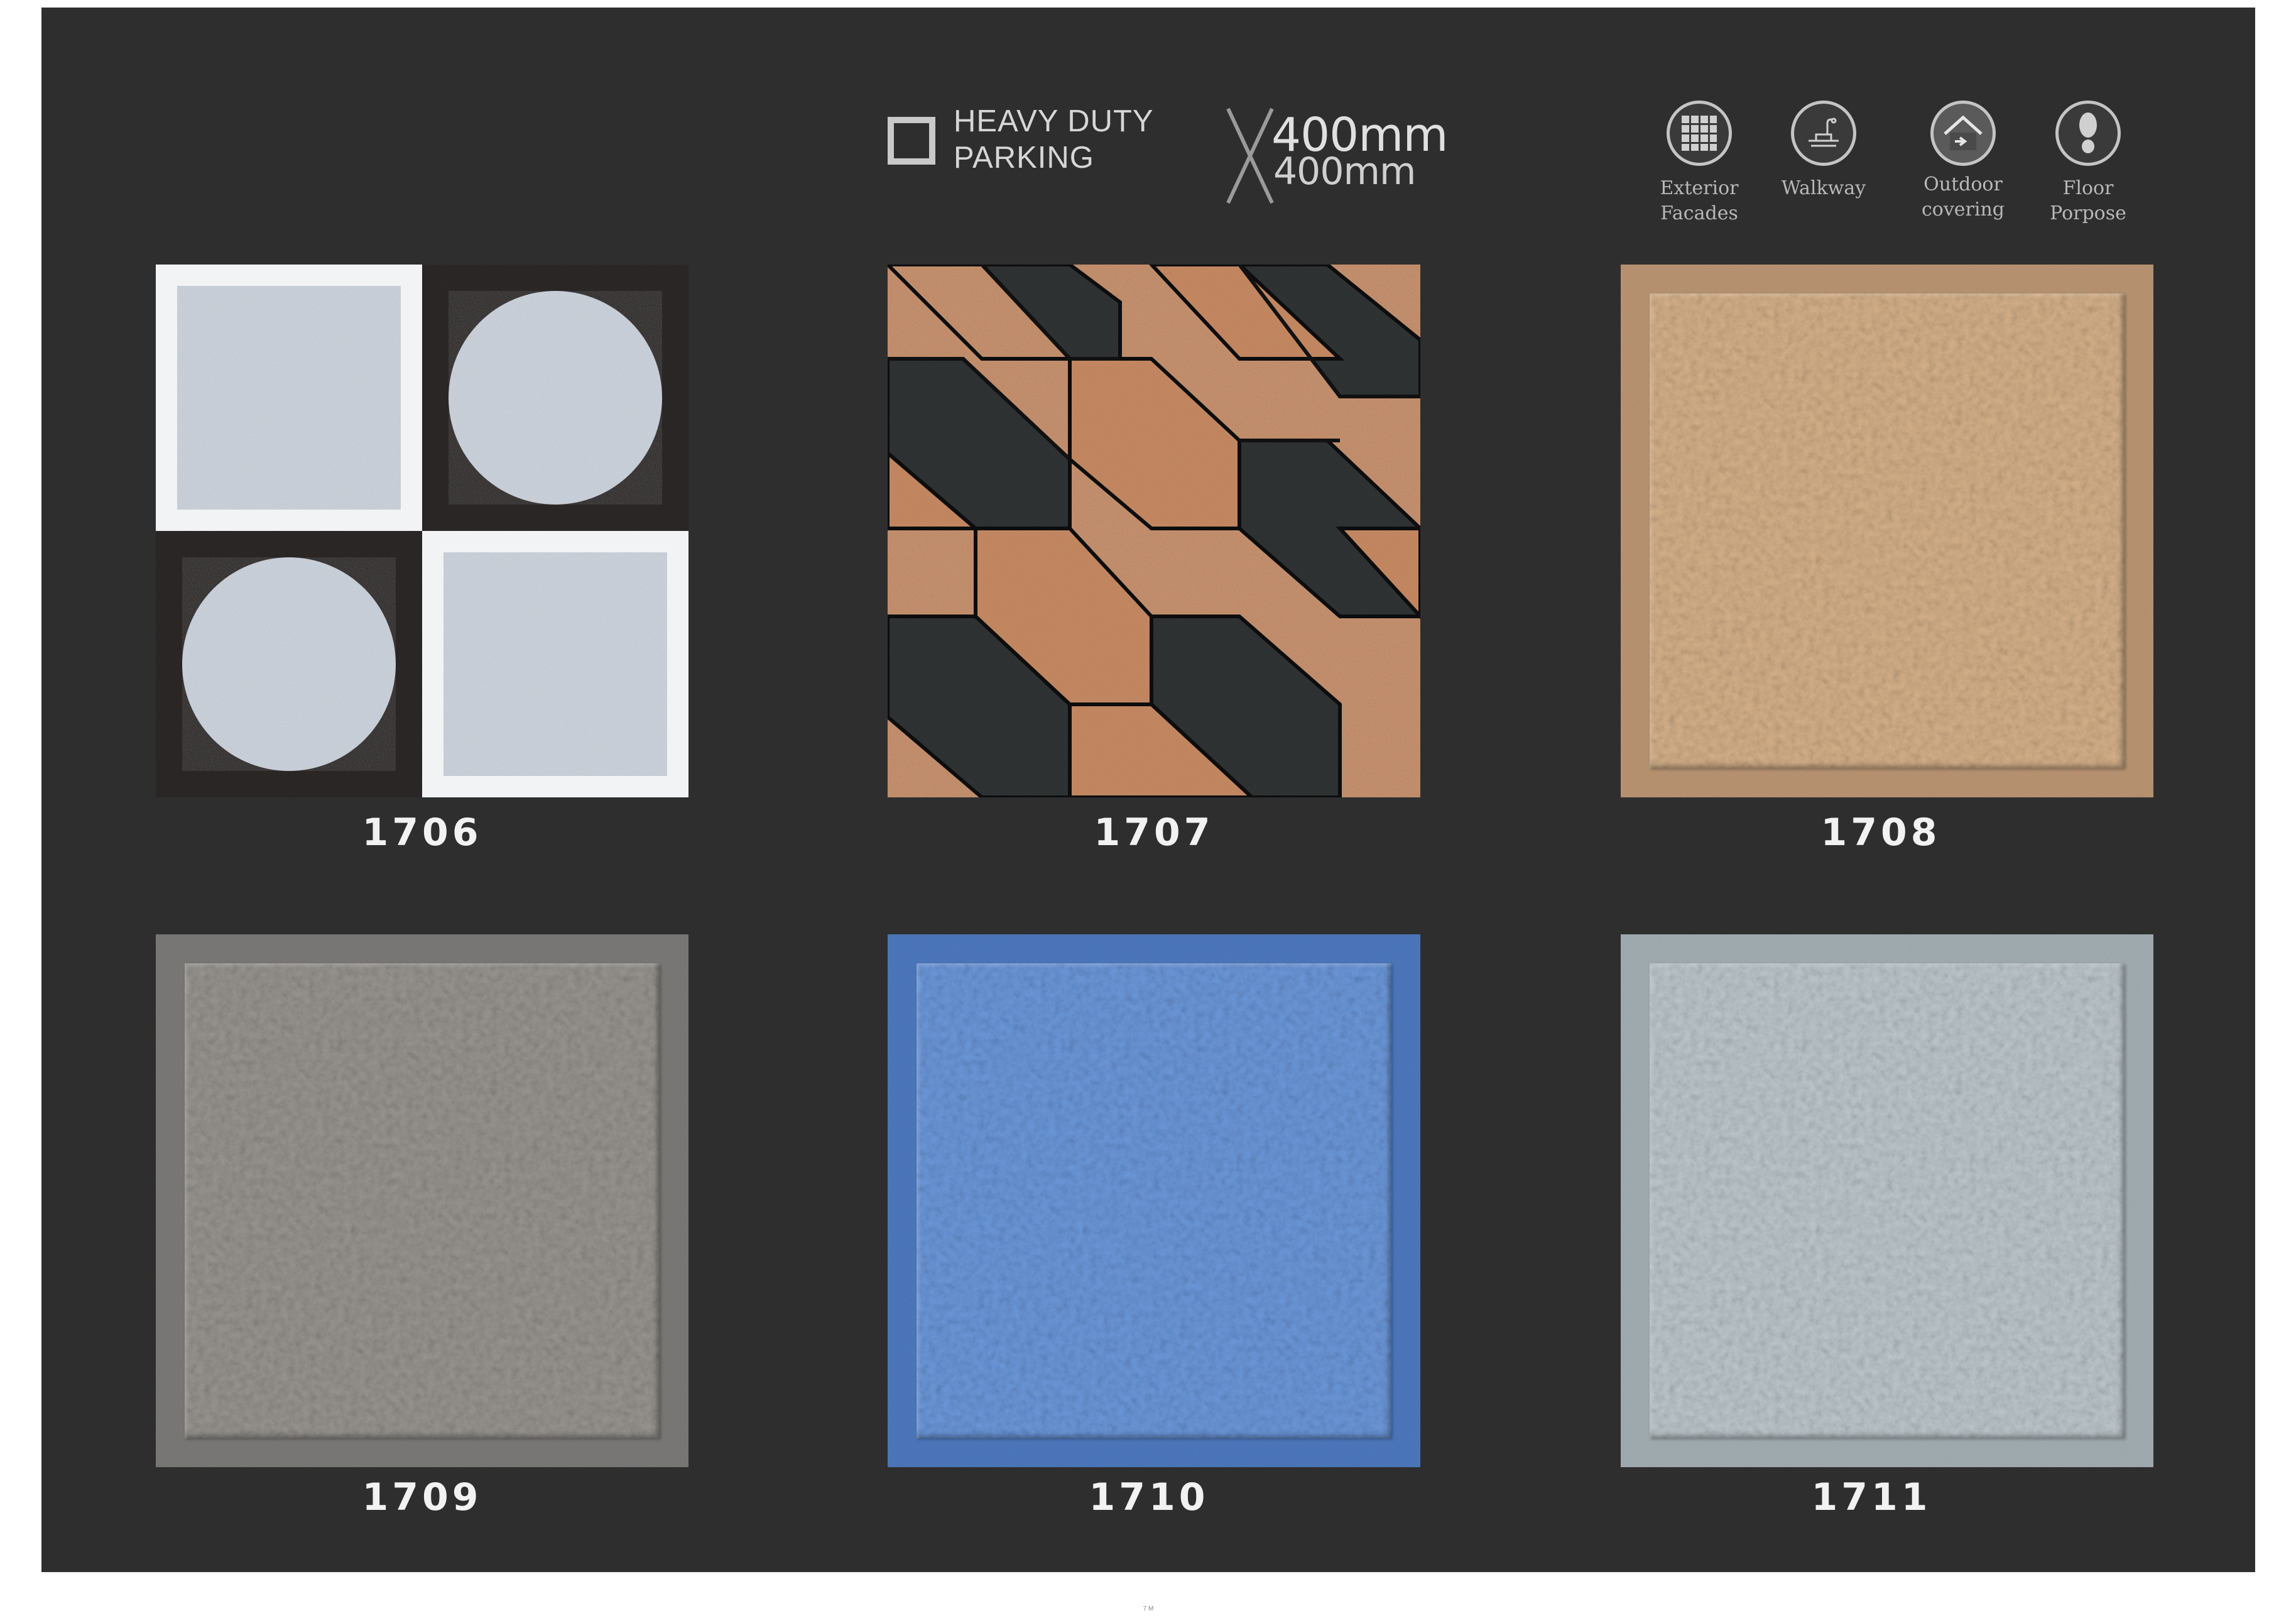 The width and height of the screenshot is (2296, 1623). What do you see at coordinates (1149, 1497) in the screenshot?
I see `tile-code: 1710` at bounding box center [1149, 1497].